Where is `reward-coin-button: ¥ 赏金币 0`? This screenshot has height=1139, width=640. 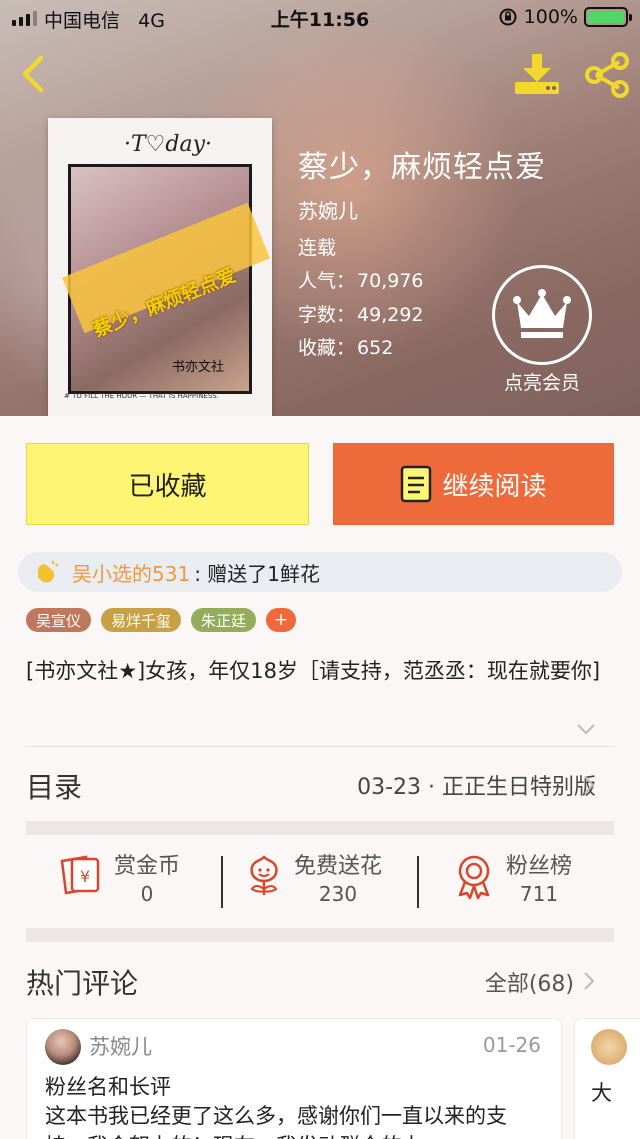
reward-coin-button: ¥ 赏金币 0 is located at coordinates (119, 880).